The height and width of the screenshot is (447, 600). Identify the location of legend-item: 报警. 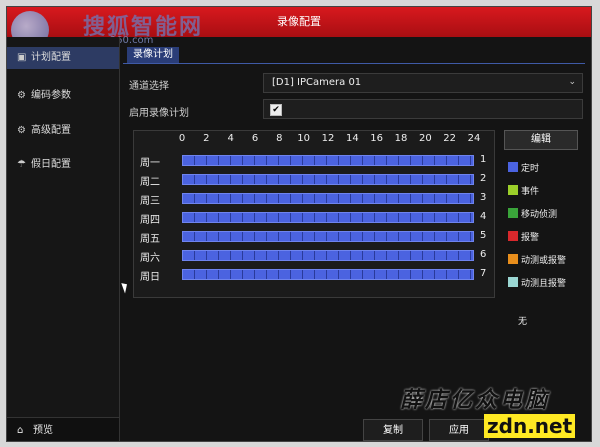
(523, 238).